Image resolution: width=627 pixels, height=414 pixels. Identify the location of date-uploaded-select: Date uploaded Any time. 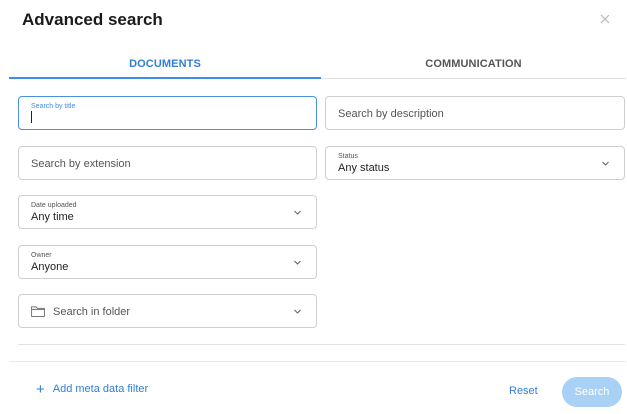
(167, 212).